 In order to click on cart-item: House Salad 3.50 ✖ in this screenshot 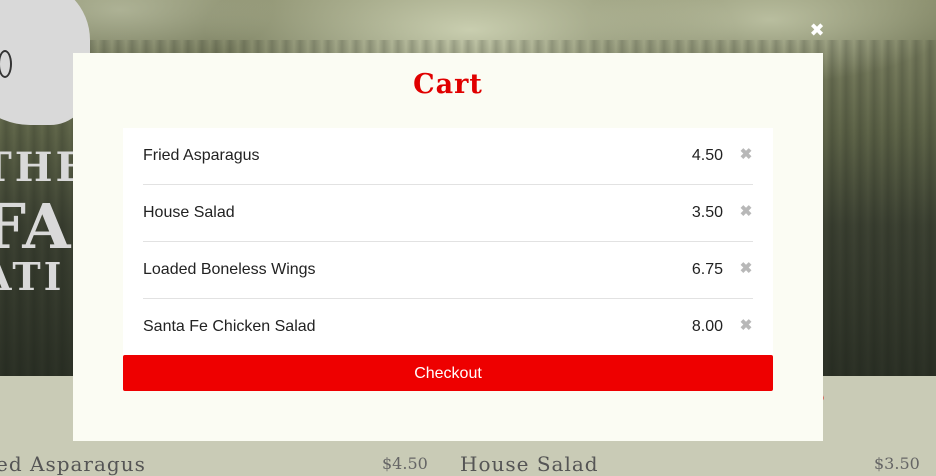, I will do `click(448, 213)`.